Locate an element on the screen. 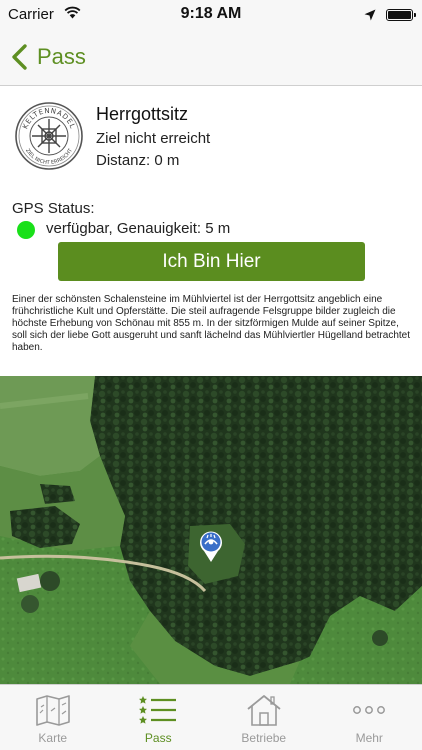 This screenshot has width=422, height=750. back-button: Pass is located at coordinates (47, 57).